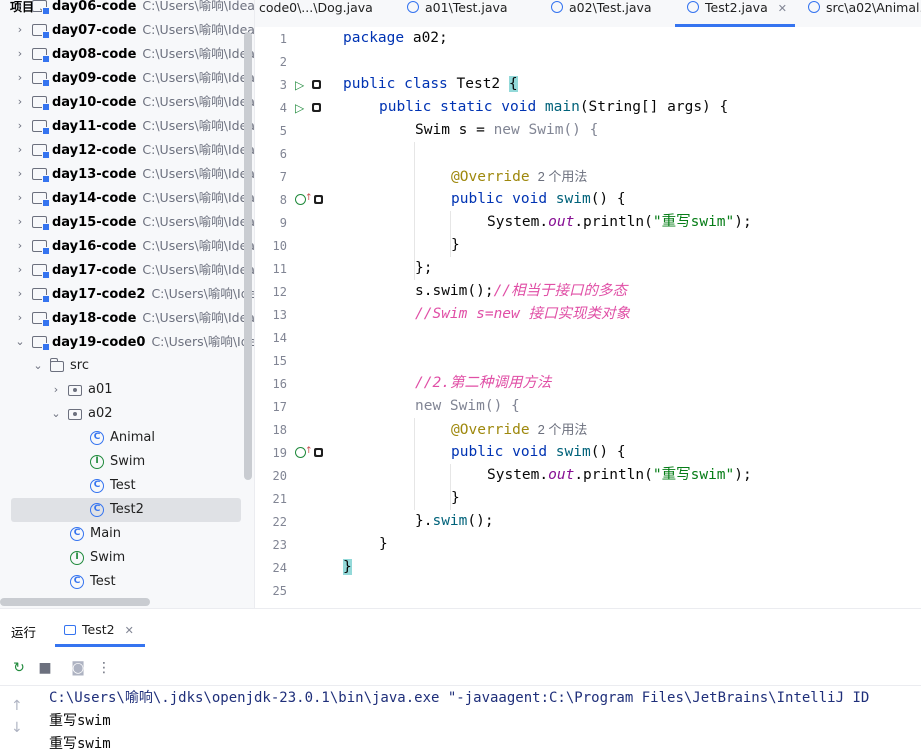 This screenshot has height=756, width=921. What do you see at coordinates (454, 521) in the screenshot?
I see `code-line-22: }.swim();` at bounding box center [454, 521].